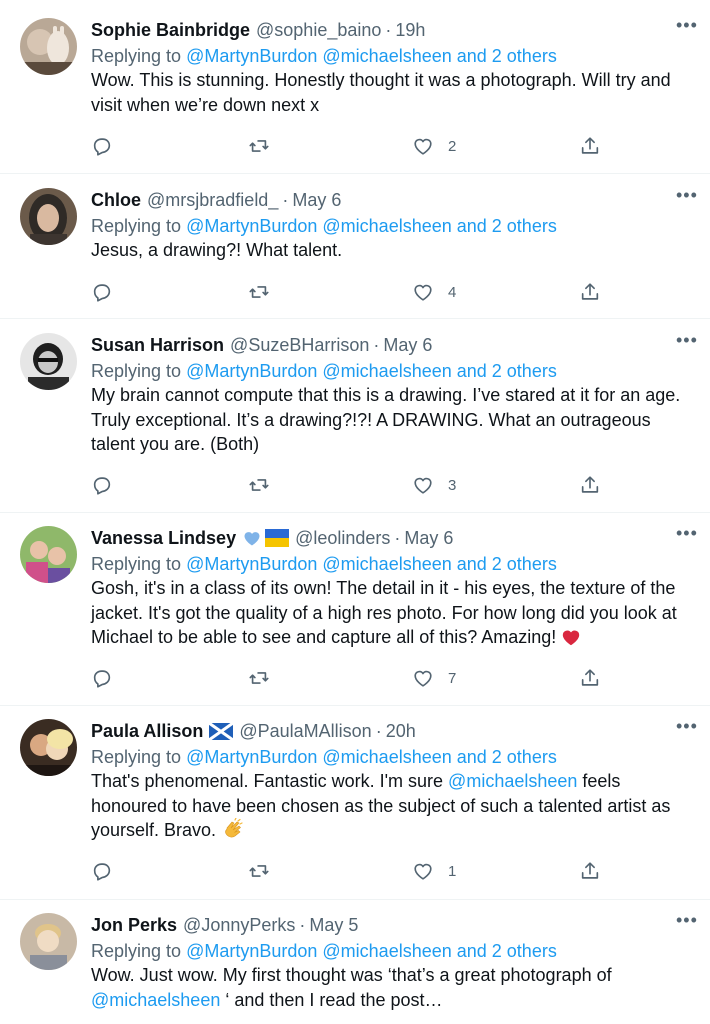 Image resolution: width=710 pixels, height=1024 pixels. What do you see at coordinates (423, 146) in the screenshot?
I see `heart-icon` at bounding box center [423, 146].